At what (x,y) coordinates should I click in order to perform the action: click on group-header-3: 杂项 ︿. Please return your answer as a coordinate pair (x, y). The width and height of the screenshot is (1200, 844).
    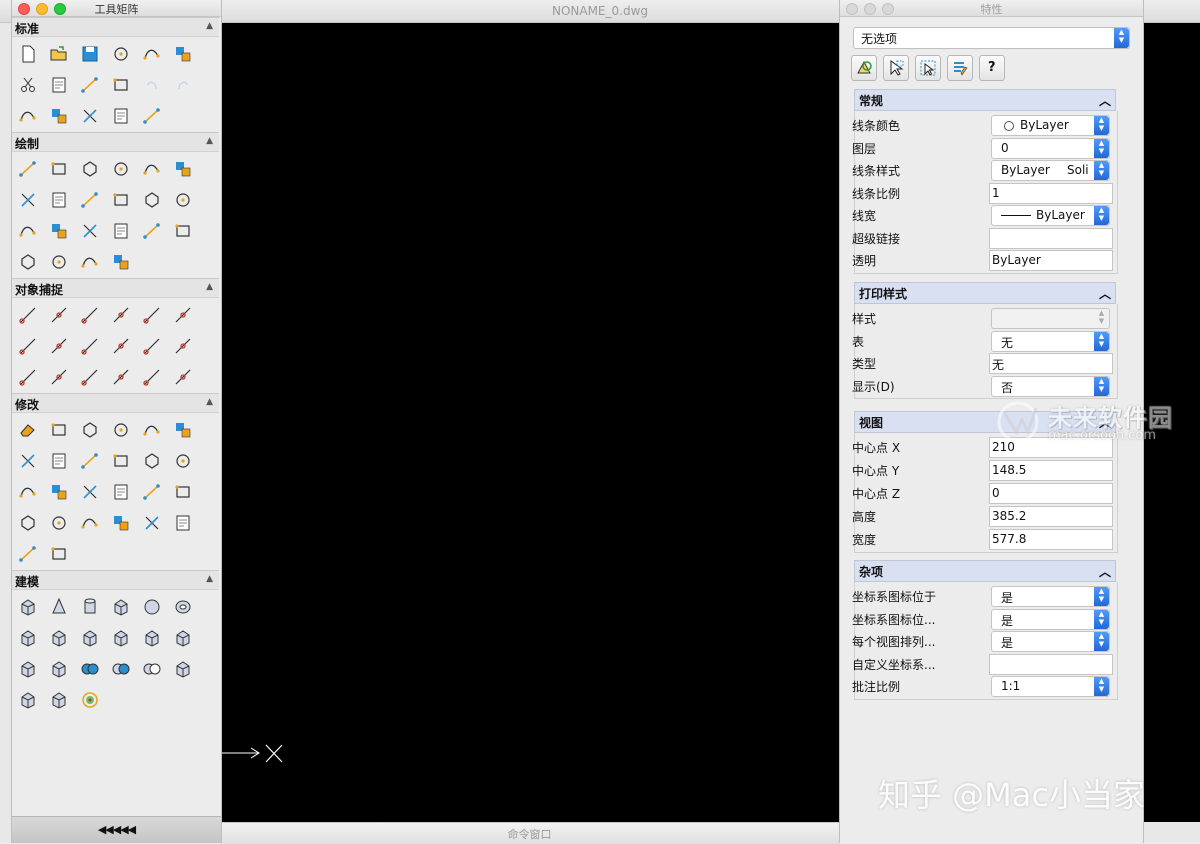
    Looking at the image, I should click on (985, 571).